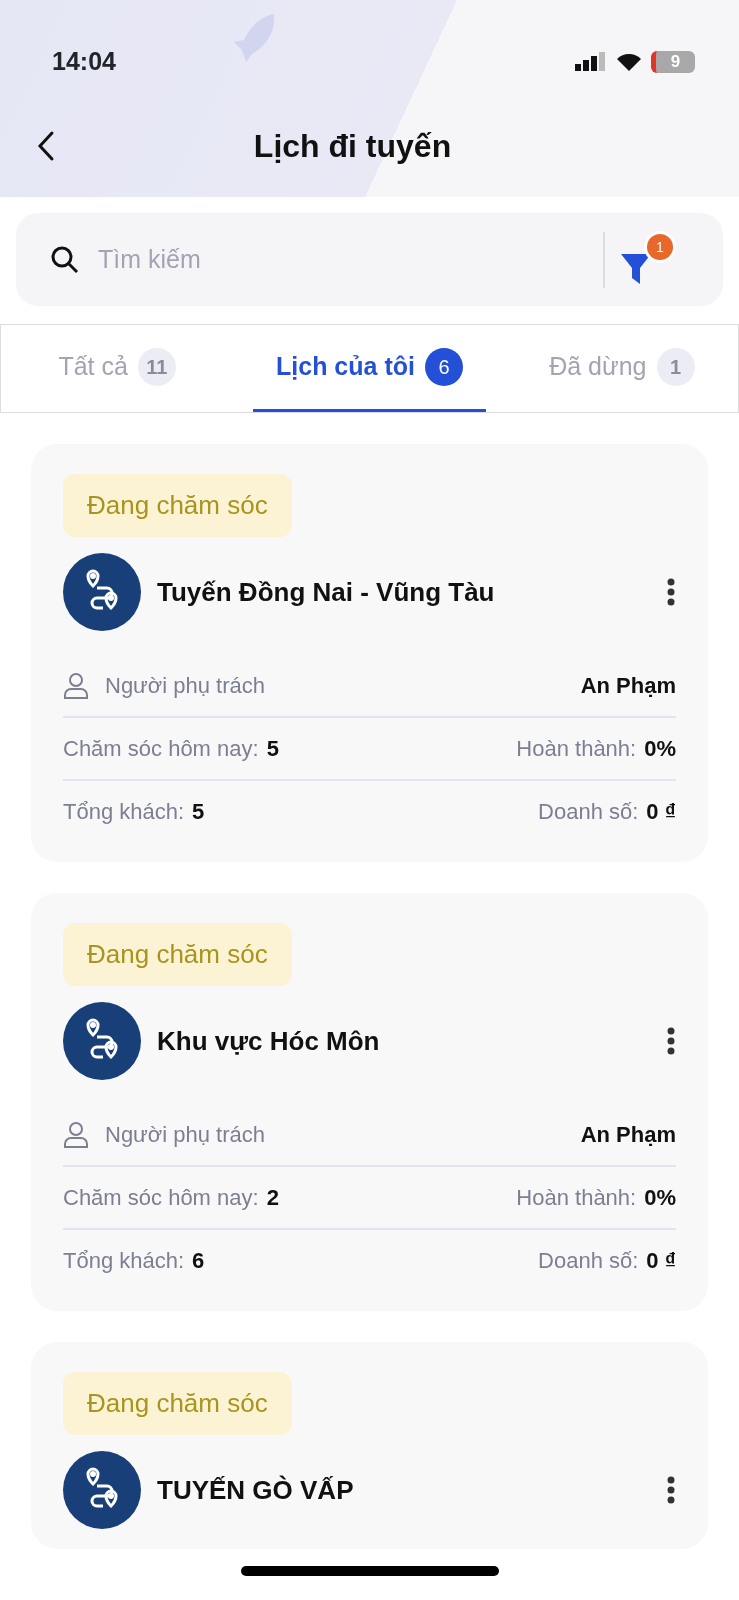  What do you see at coordinates (272, 1198) in the screenshot?
I see `field-value: 2` at bounding box center [272, 1198].